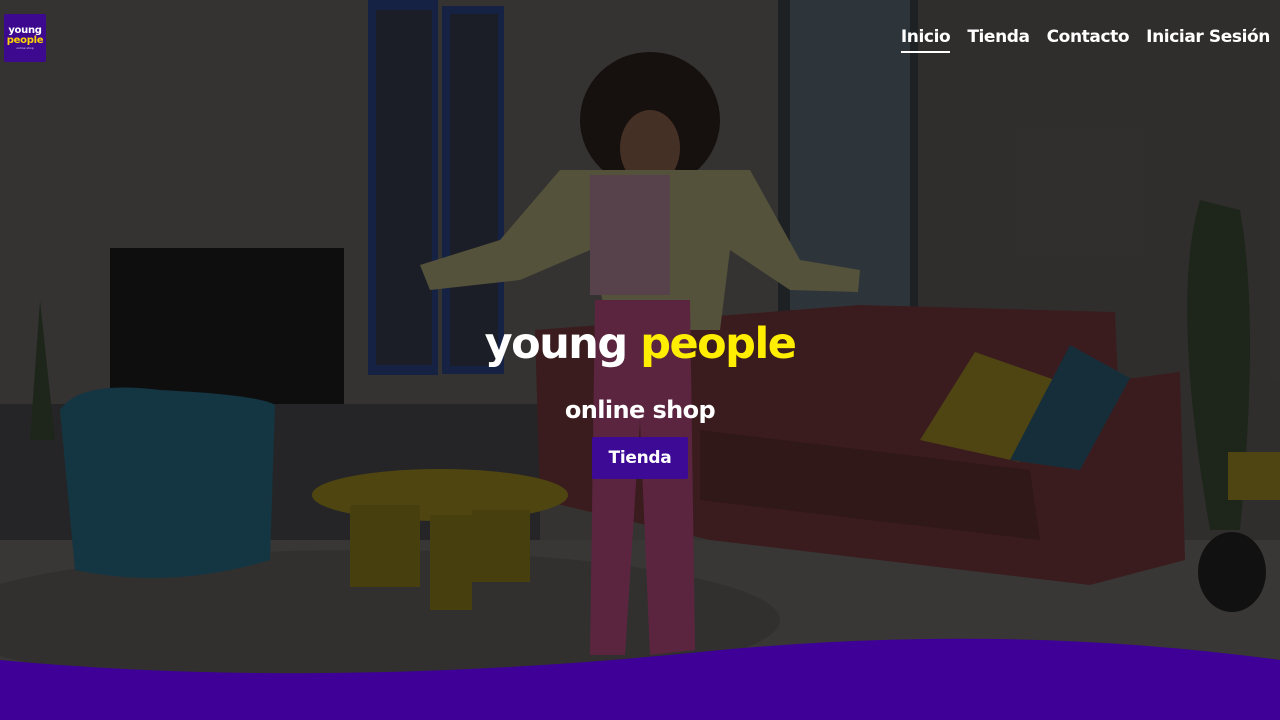 This screenshot has height=720, width=1280. I want to click on nav-link-inicio: Inicio, so click(925, 40).